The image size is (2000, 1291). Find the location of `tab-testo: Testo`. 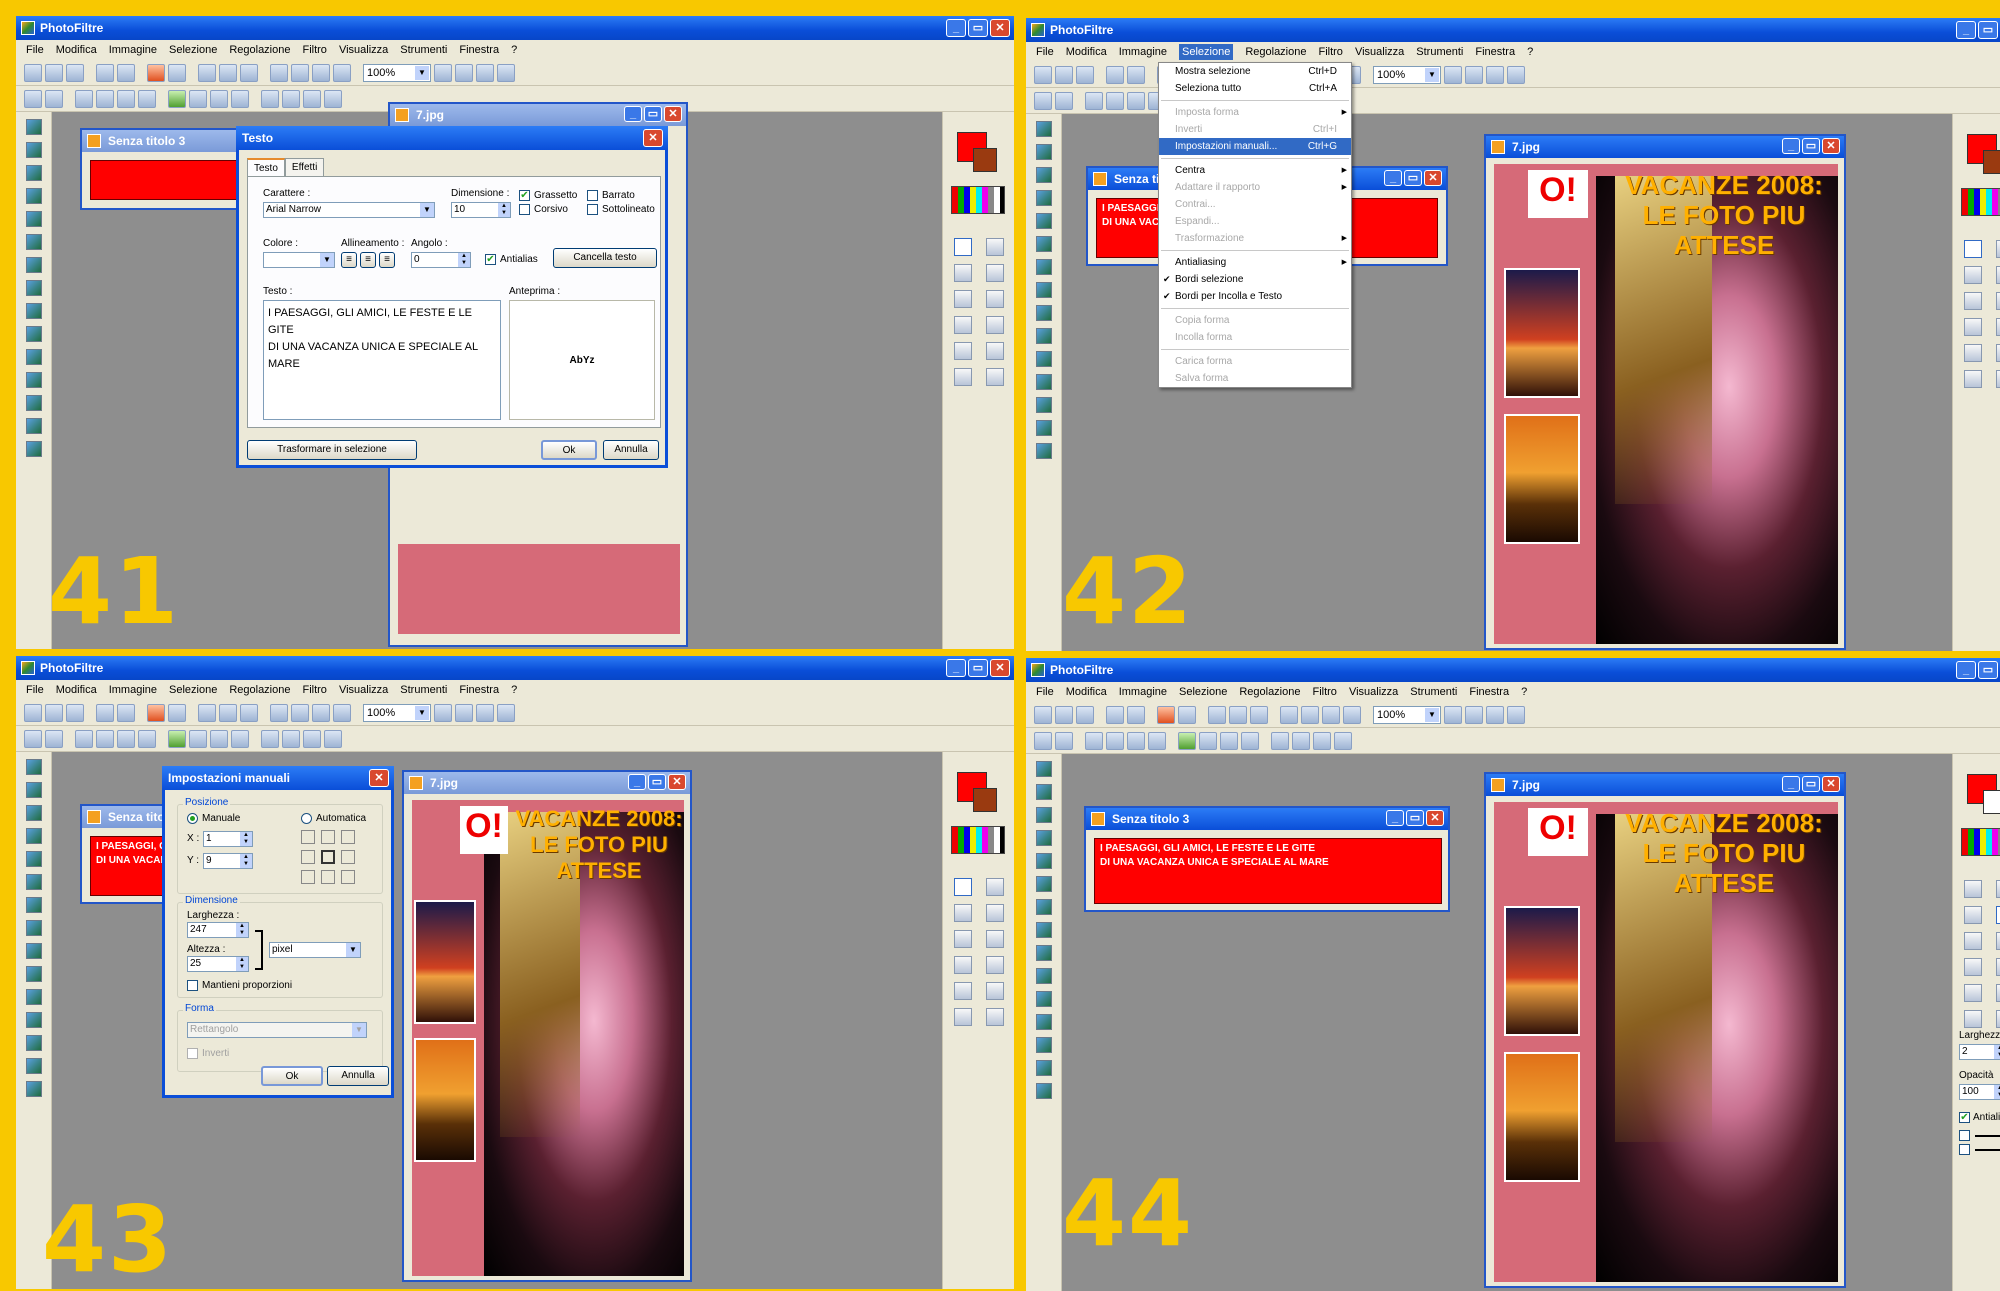

tab-testo: Testo is located at coordinates (266, 167).